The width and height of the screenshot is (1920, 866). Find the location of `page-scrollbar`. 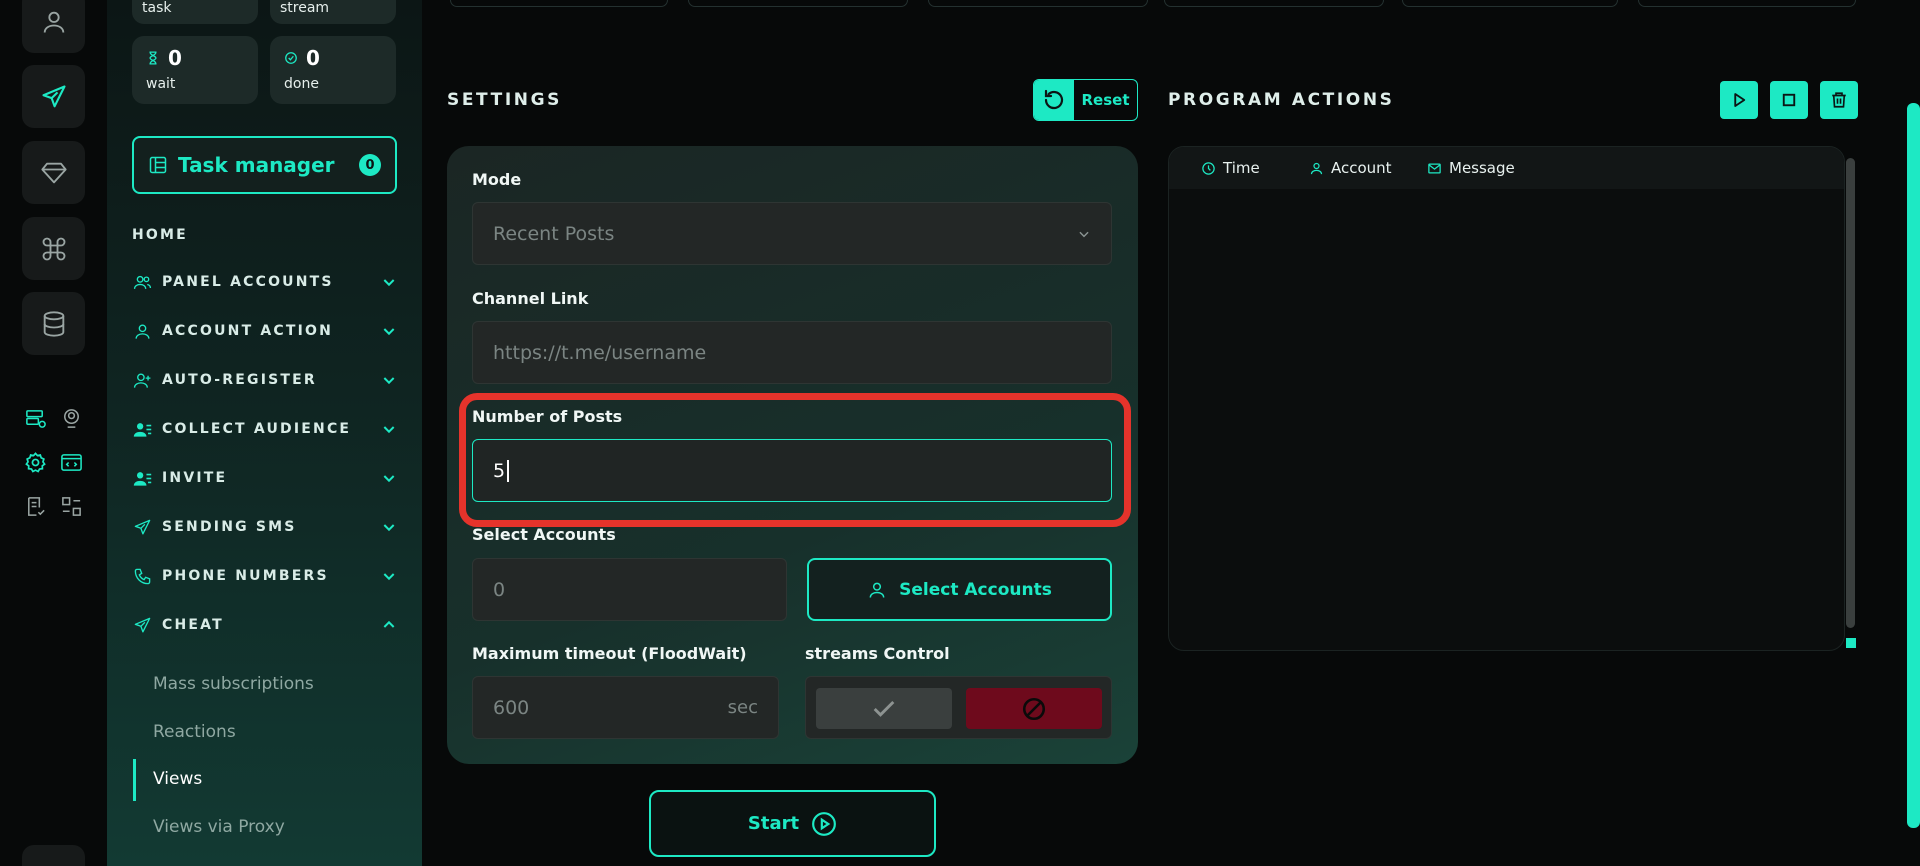

page-scrollbar is located at coordinates (1913, 465).